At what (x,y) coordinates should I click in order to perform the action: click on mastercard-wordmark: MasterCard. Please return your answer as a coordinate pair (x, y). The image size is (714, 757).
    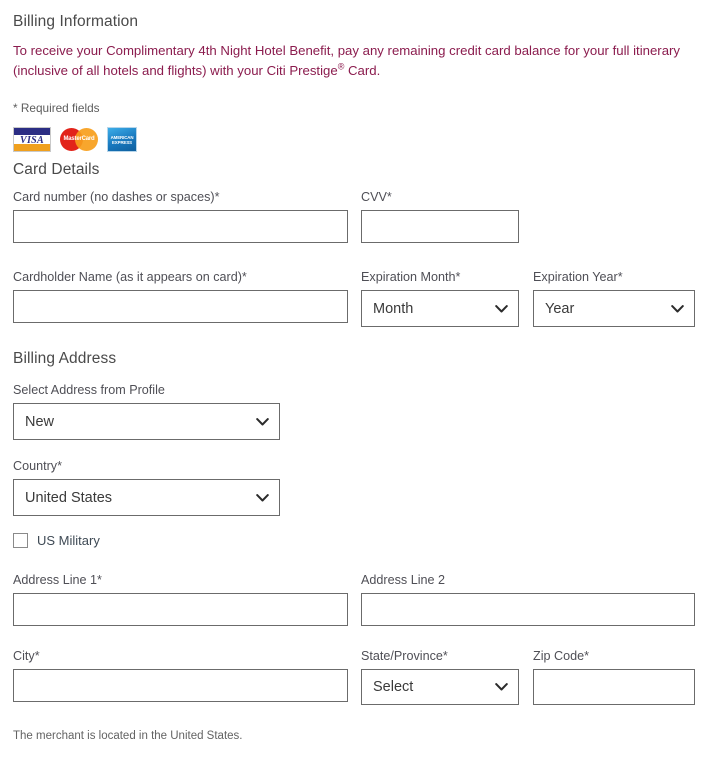
    Looking at the image, I should click on (79, 139).